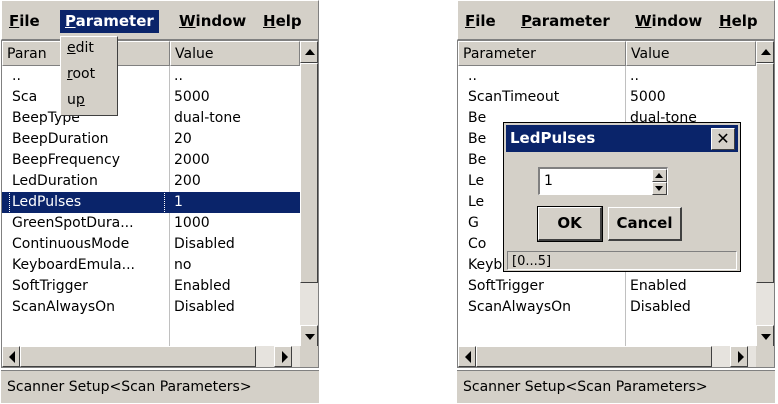  I want to click on range-text: [0...5], so click(532, 261).